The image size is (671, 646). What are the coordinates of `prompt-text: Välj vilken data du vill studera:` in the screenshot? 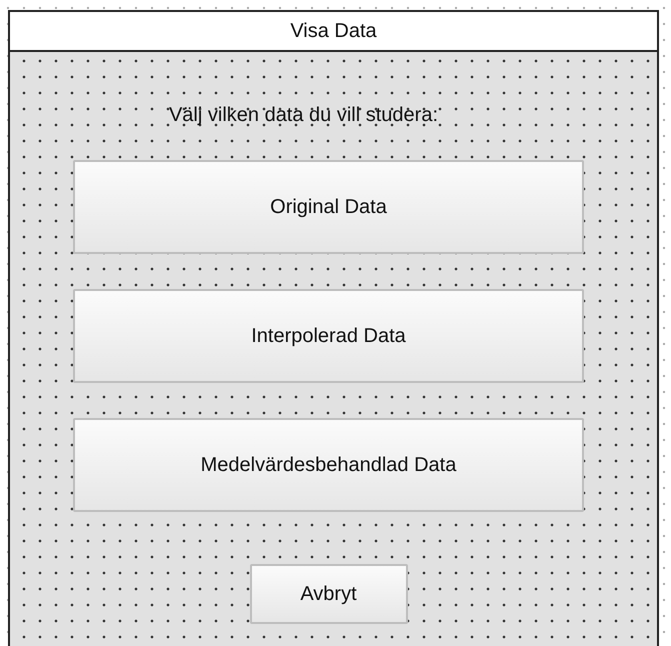 It's located at (303, 115).